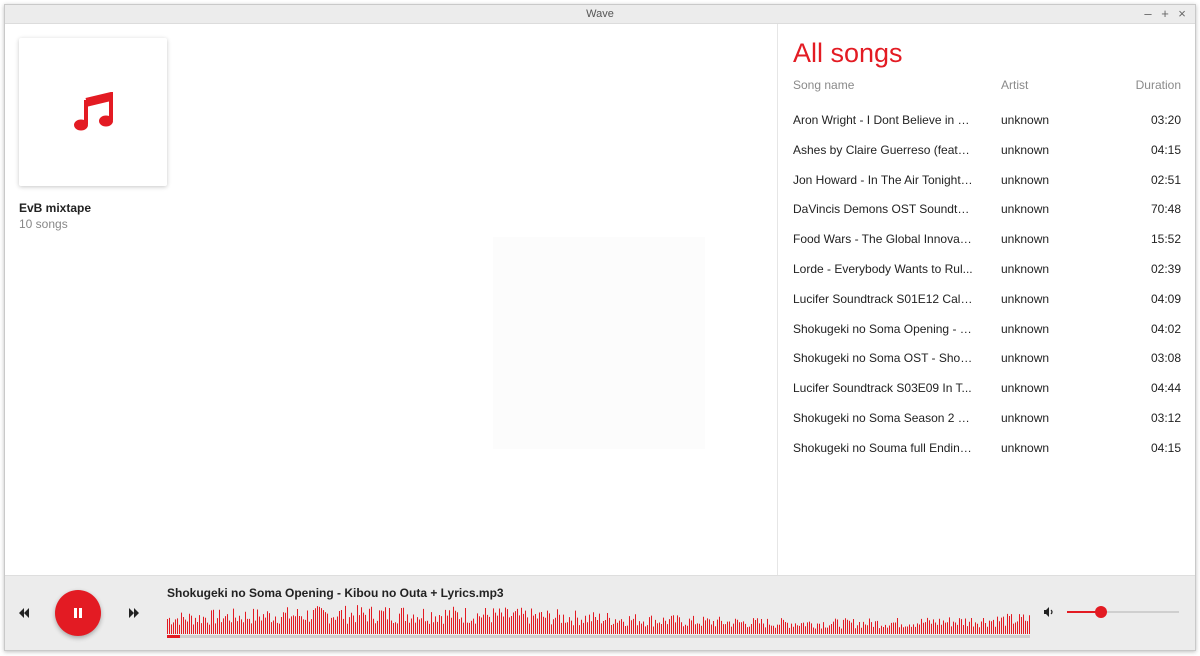  I want to click on progress-bar, so click(598, 636).